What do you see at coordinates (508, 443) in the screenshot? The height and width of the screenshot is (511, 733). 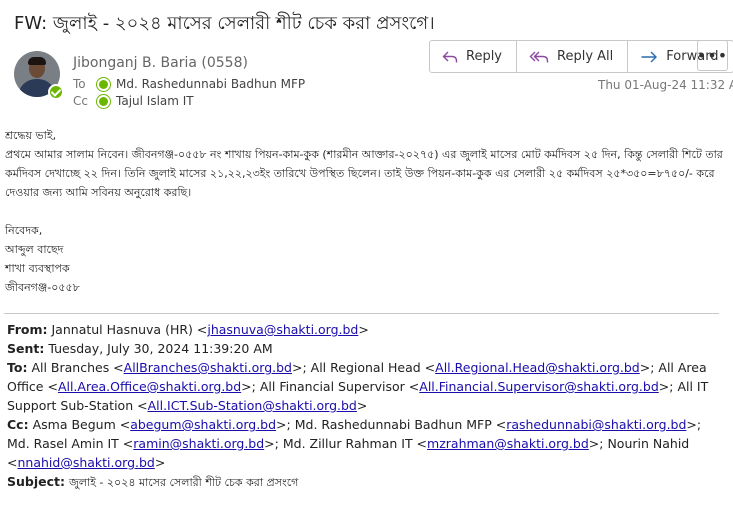 I see `recipient-email-link: mzrahman@shakti.org.bd` at bounding box center [508, 443].